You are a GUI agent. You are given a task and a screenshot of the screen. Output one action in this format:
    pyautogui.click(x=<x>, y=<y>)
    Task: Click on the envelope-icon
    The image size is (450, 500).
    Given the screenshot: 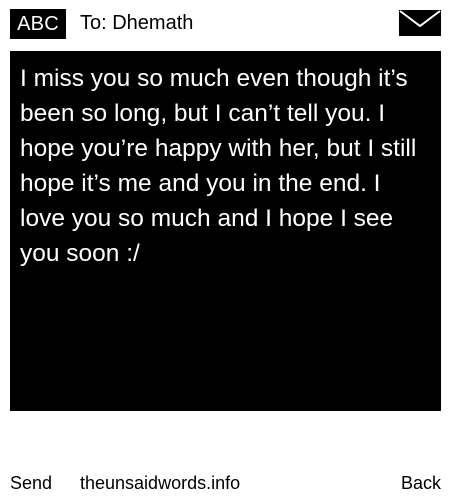 What is the action you would take?
    pyautogui.click(x=420, y=23)
    